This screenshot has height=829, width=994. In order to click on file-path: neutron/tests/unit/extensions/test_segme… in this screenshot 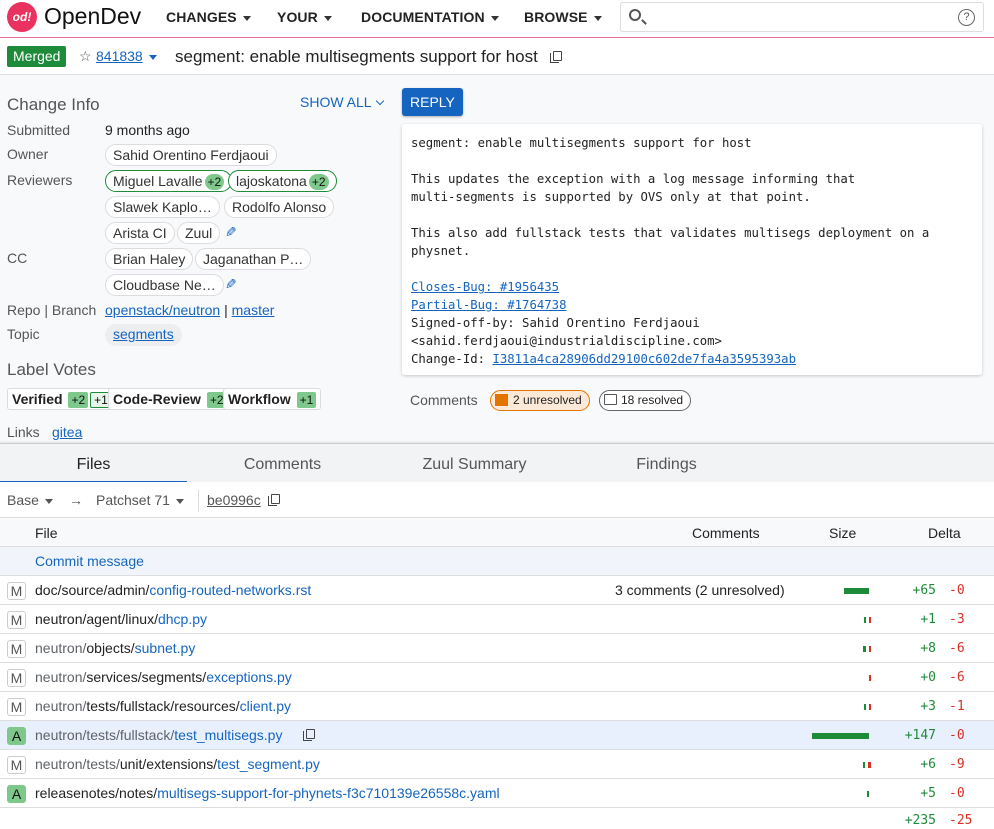, I will do `click(177, 764)`.